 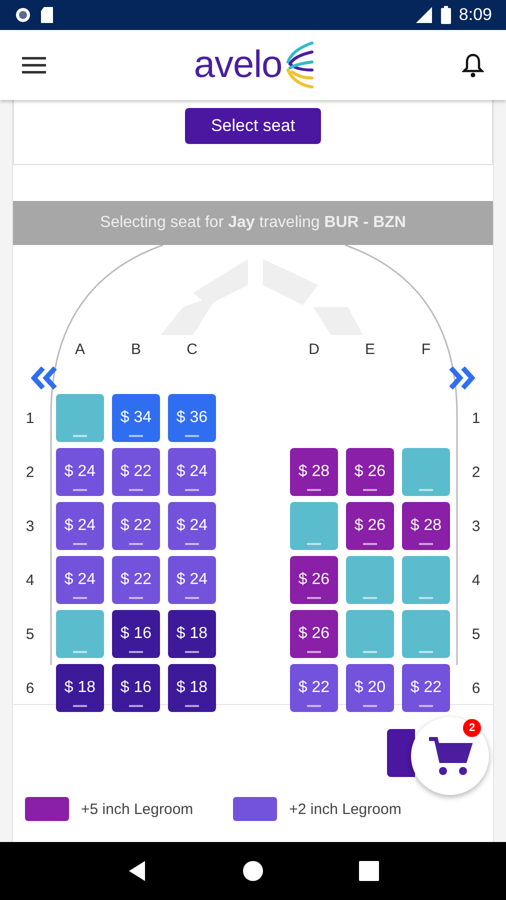 What do you see at coordinates (472, 728) in the screenshot?
I see `cart-count-badge: 2` at bounding box center [472, 728].